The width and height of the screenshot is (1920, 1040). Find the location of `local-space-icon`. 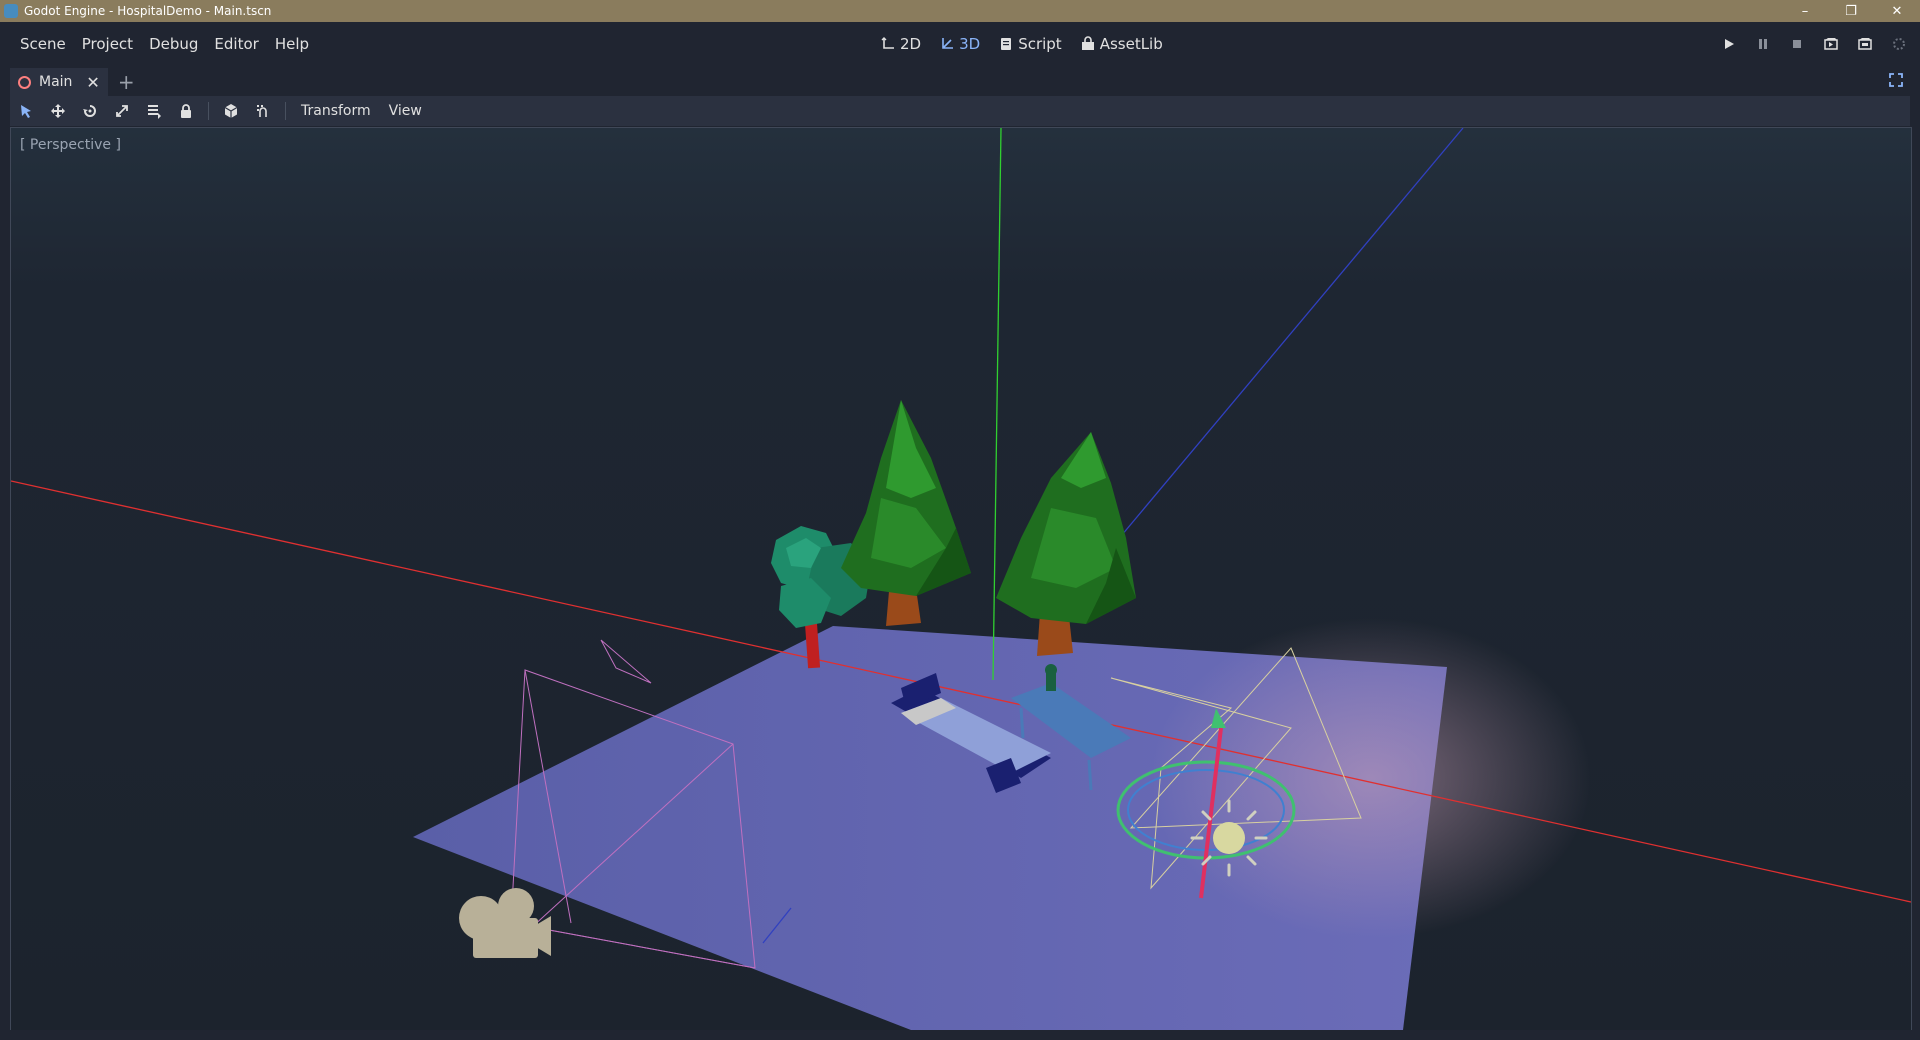

local-space-icon is located at coordinates (231, 111).